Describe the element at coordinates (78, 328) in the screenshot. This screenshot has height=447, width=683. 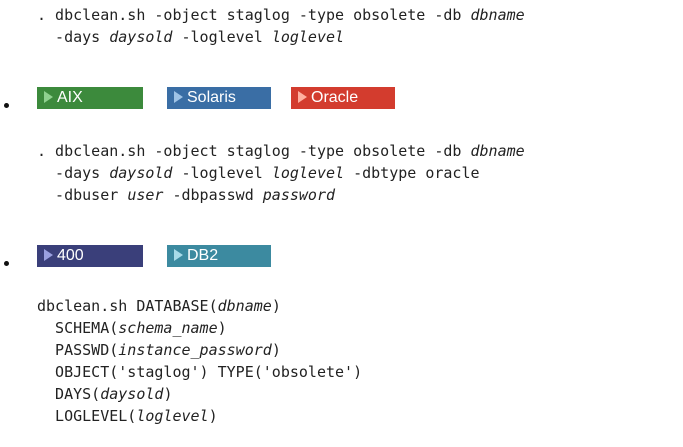
I see `code-text: SCHEMA(` at that location.